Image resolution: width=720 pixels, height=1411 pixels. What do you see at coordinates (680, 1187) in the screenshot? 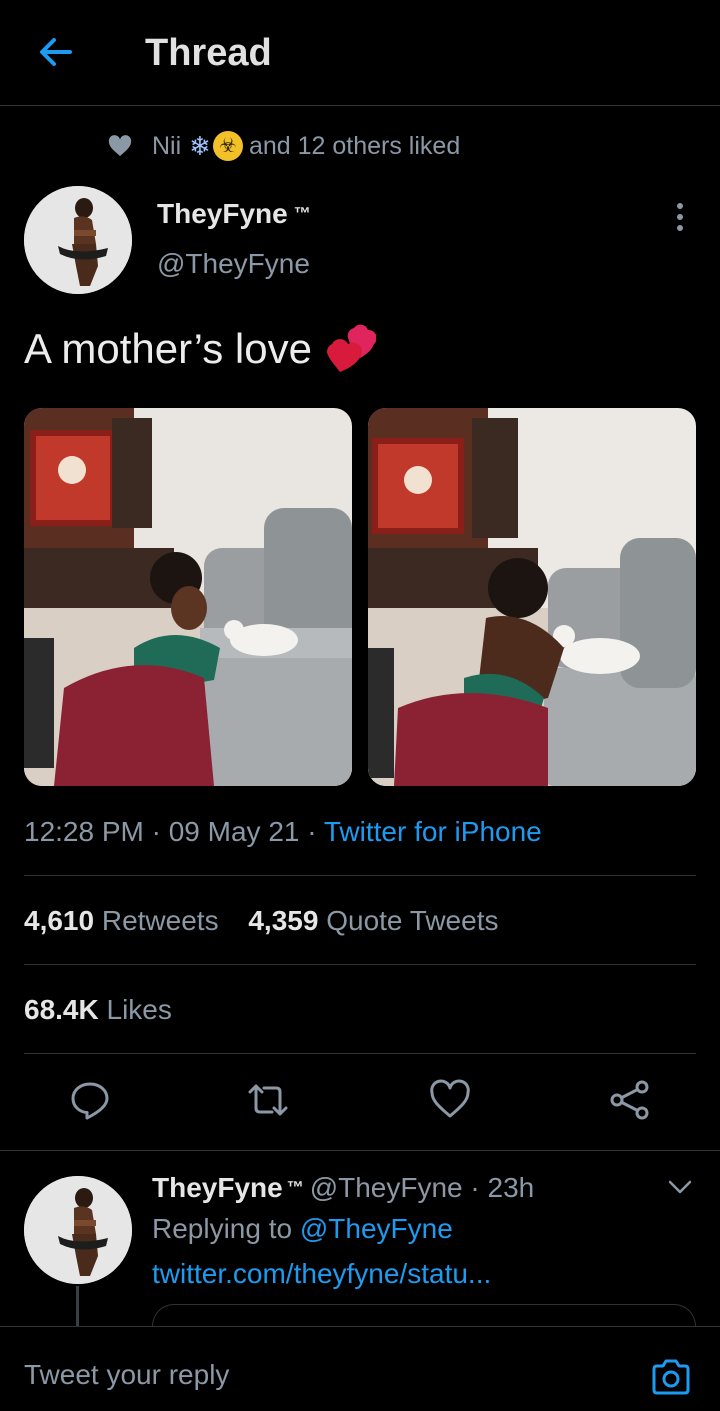
I see `chevron-down-icon` at bounding box center [680, 1187].